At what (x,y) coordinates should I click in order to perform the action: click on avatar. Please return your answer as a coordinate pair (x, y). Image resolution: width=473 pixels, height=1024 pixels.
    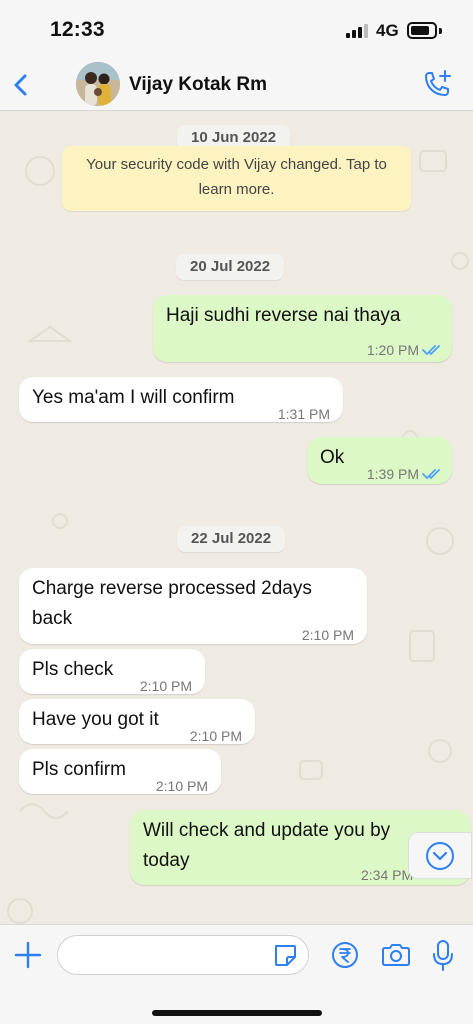
    Looking at the image, I should click on (98, 84).